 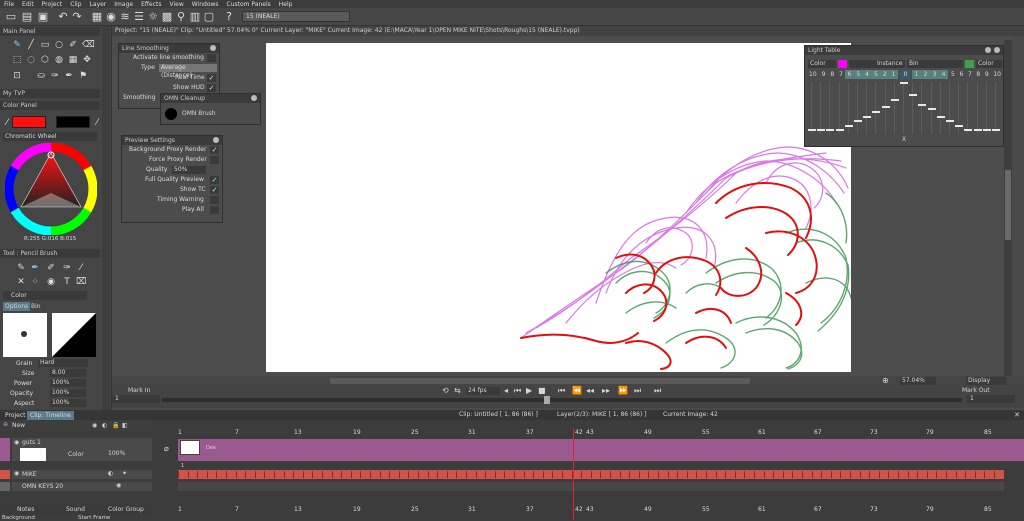 I want to click on marker-icon: ✑, so click(x=67, y=268).